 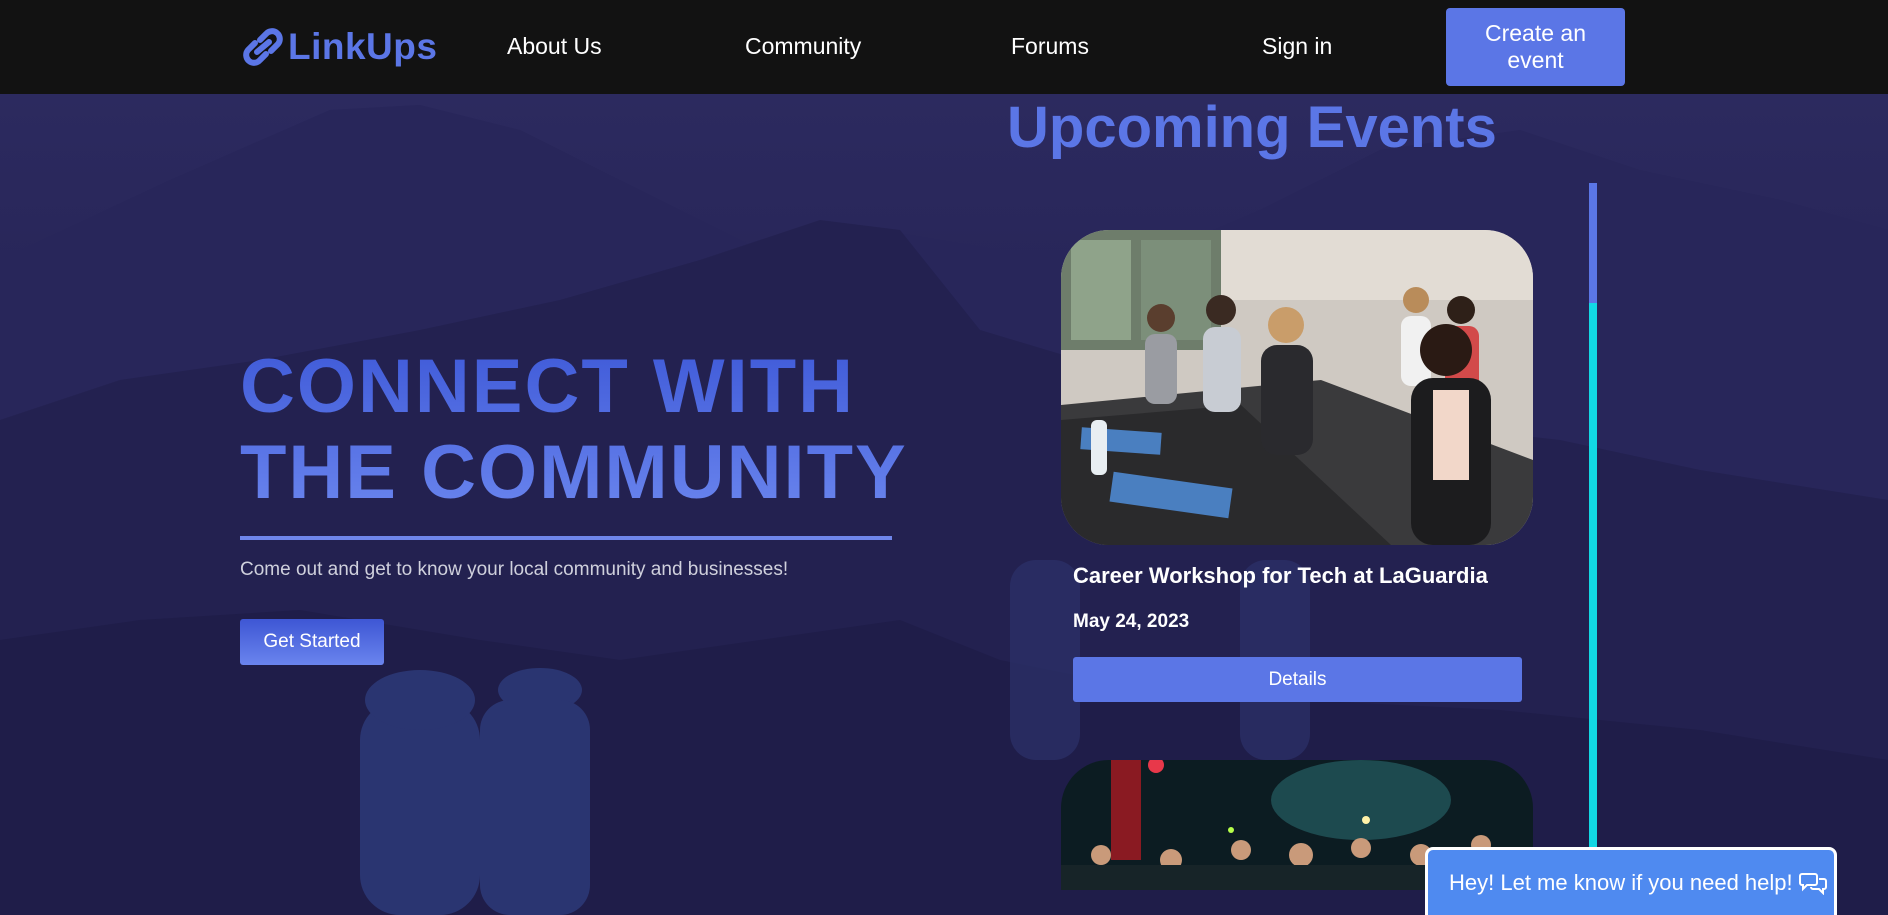 I want to click on event-title: Career Workshop for Tech at LaGuardia, so click(x=1280, y=575).